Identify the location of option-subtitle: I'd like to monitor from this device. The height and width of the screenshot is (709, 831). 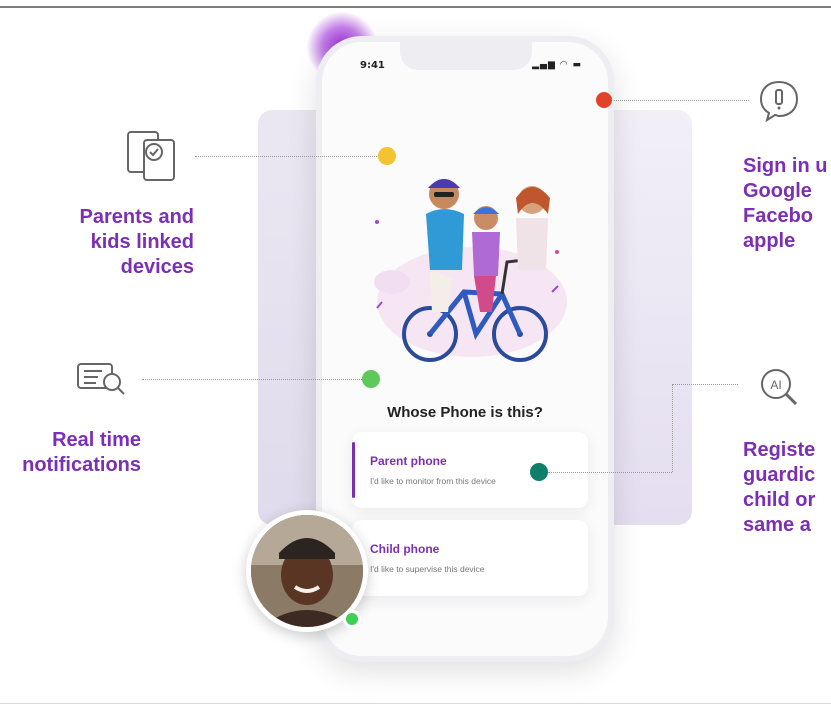
(433, 481).